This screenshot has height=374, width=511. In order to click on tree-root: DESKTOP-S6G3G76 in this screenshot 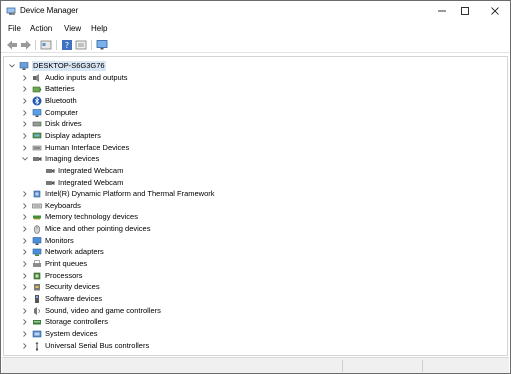, I will do `click(255, 66)`.